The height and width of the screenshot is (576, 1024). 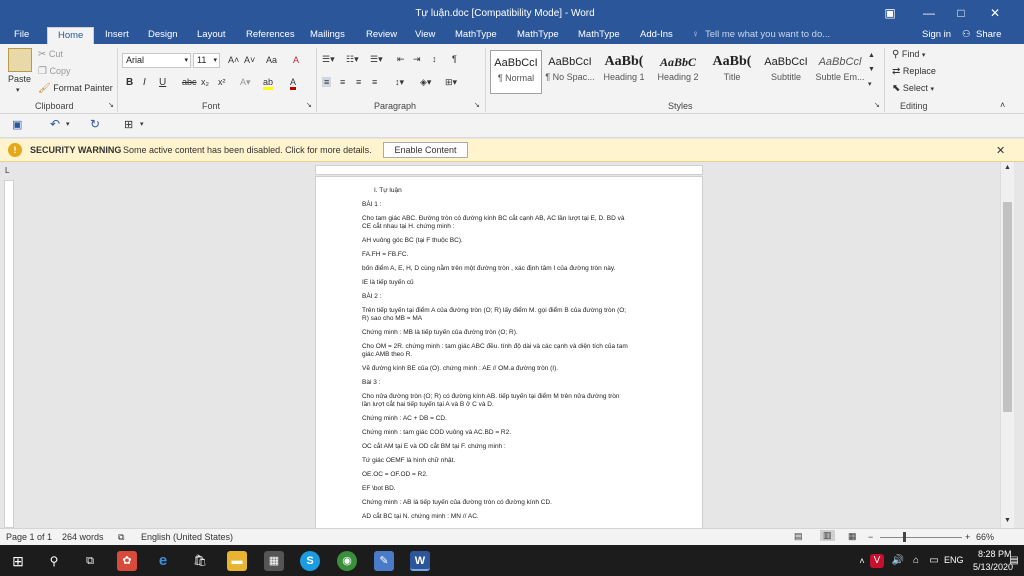 What do you see at coordinates (890, 13) in the screenshot?
I see `ribbon-display-options-icon: ▣` at bounding box center [890, 13].